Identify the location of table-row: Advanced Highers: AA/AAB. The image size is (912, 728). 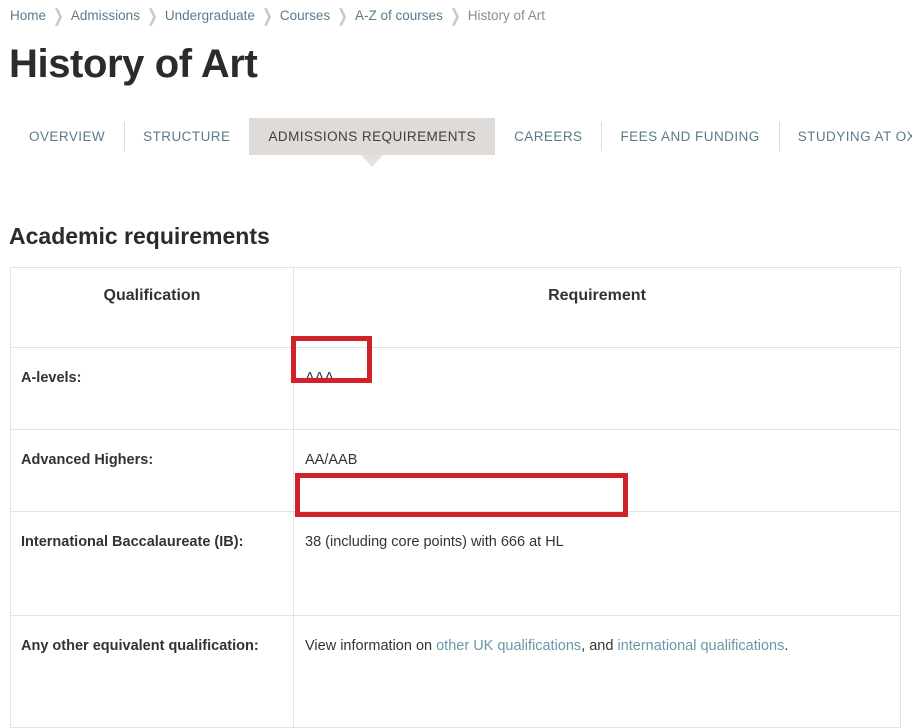
(455, 470).